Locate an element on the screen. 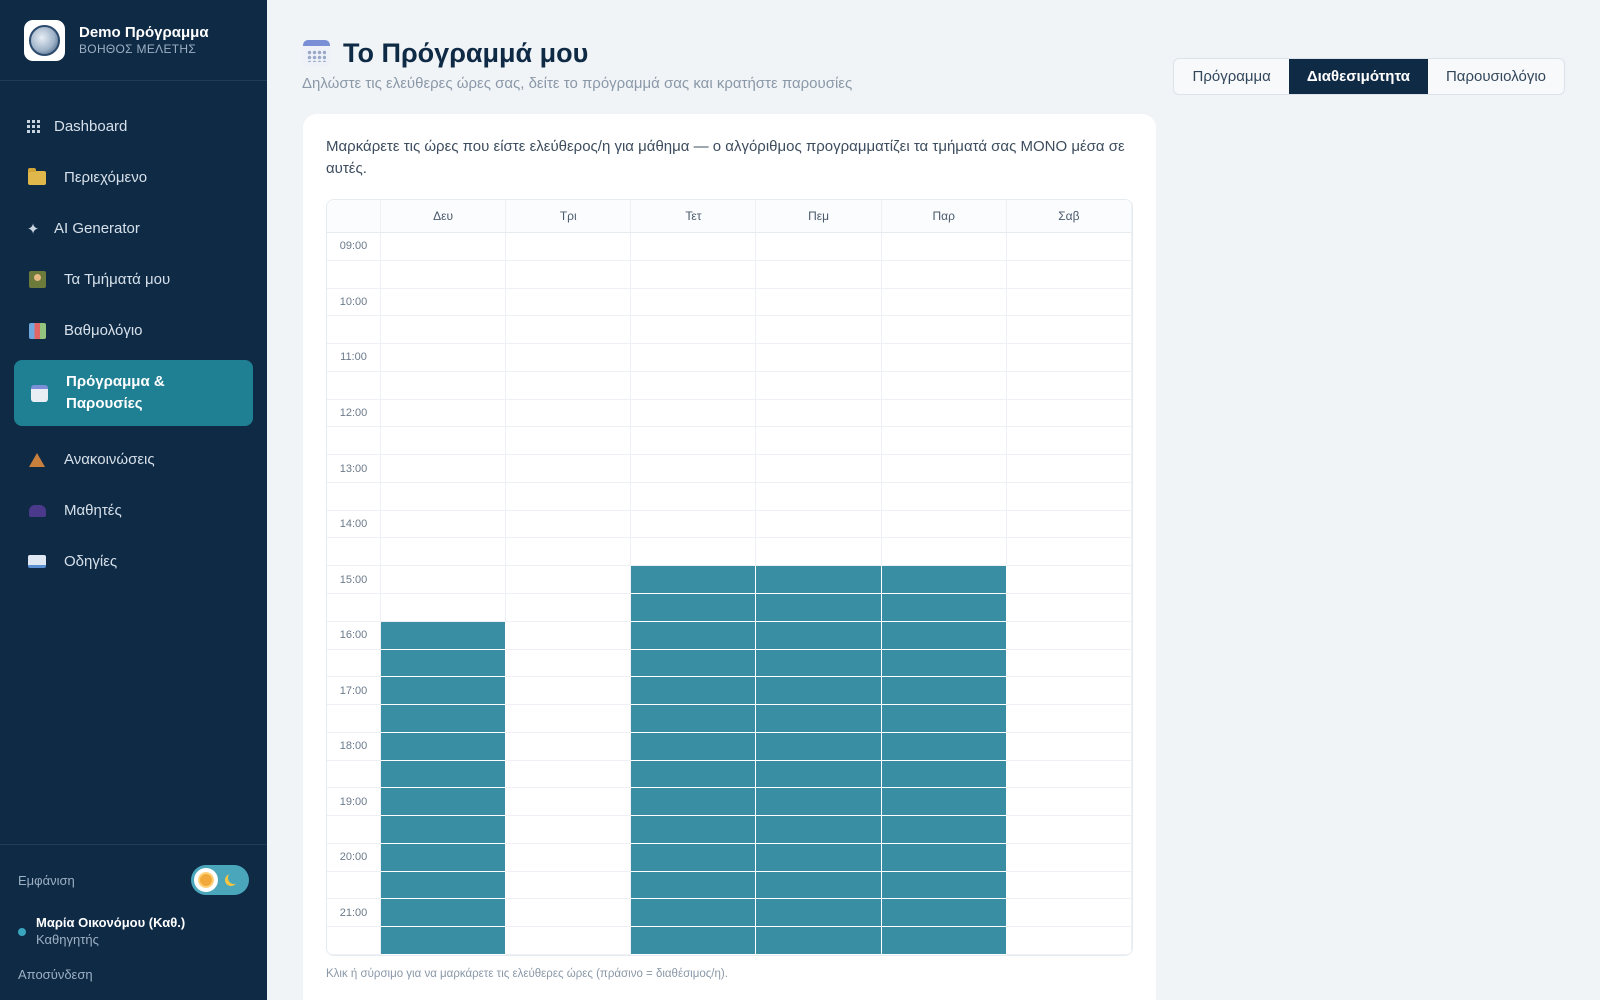 Image resolution: width=1600 pixels, height=1000 pixels. sidebar-item-dashboard: Dashboard is located at coordinates (133, 126).